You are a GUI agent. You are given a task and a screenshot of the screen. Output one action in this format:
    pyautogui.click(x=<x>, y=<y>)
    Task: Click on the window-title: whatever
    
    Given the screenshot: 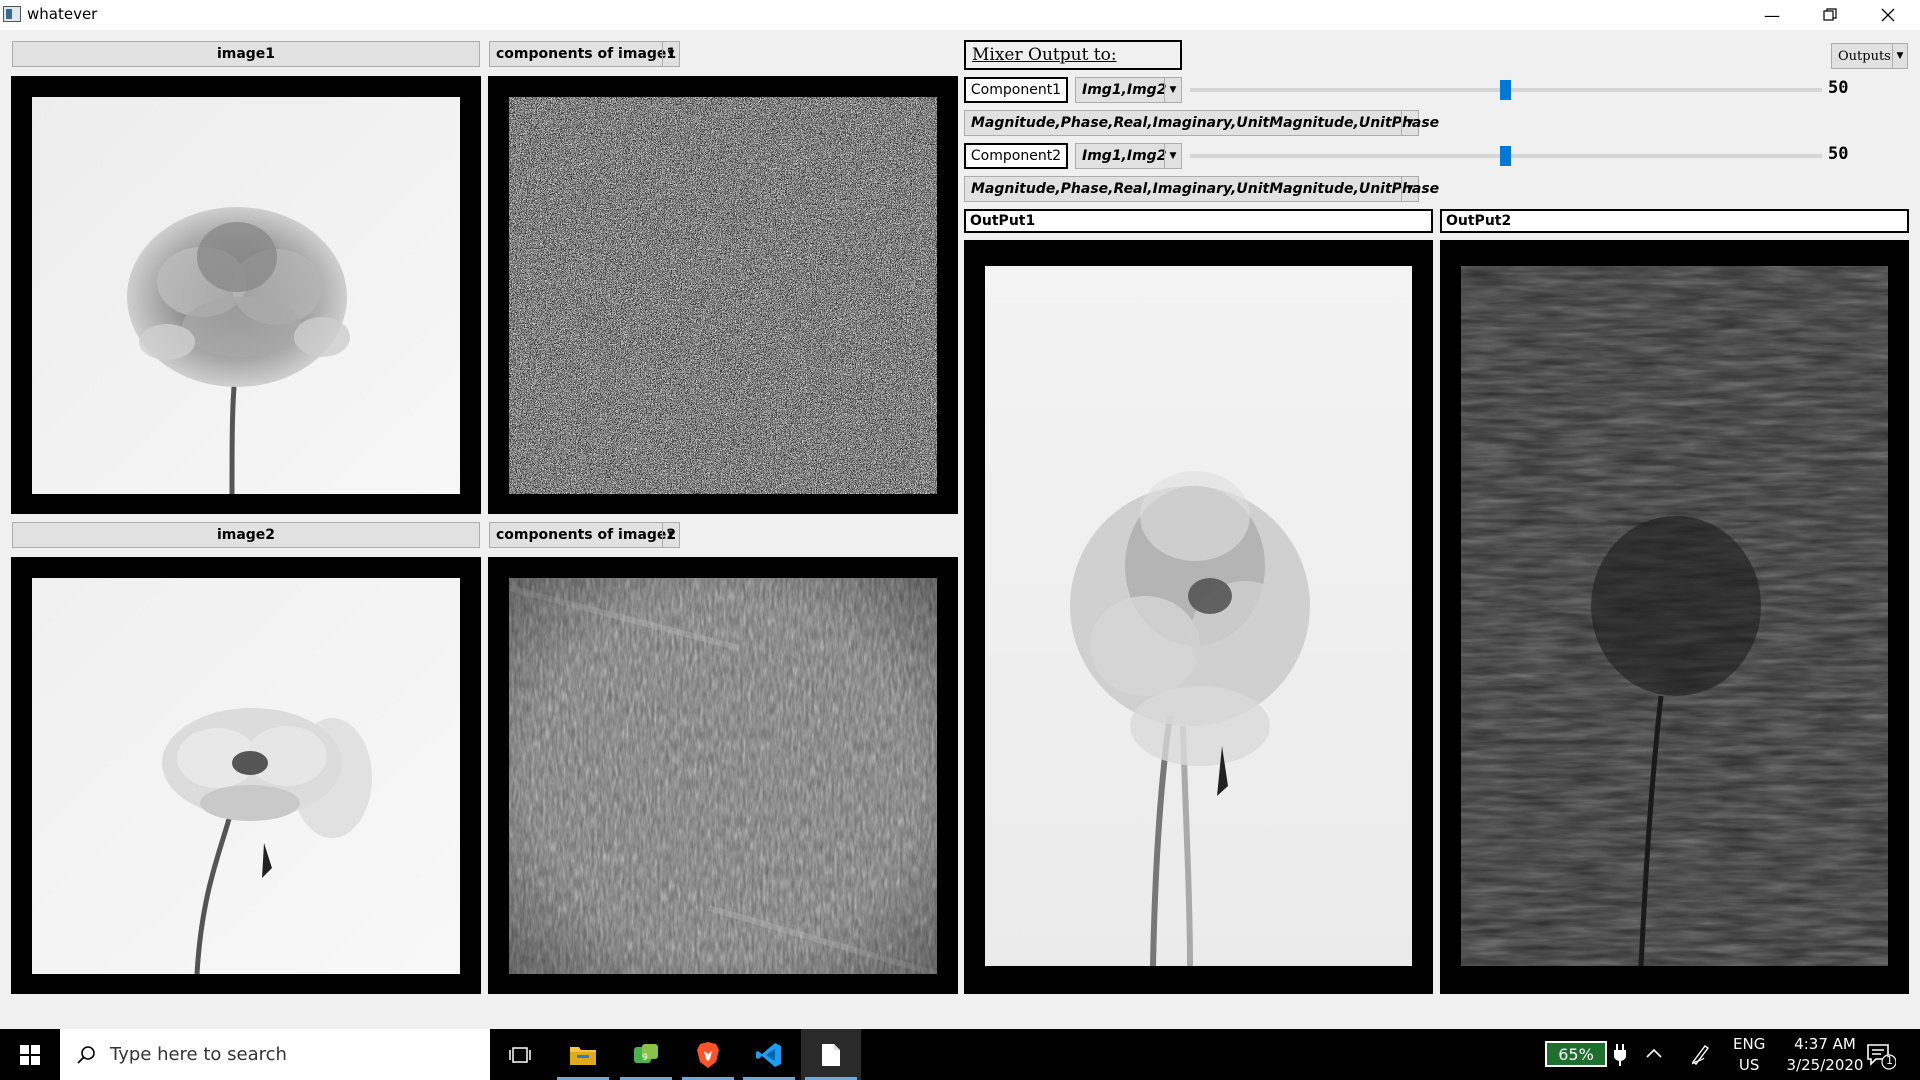 What is the action you would take?
    pyautogui.click(x=62, y=14)
    